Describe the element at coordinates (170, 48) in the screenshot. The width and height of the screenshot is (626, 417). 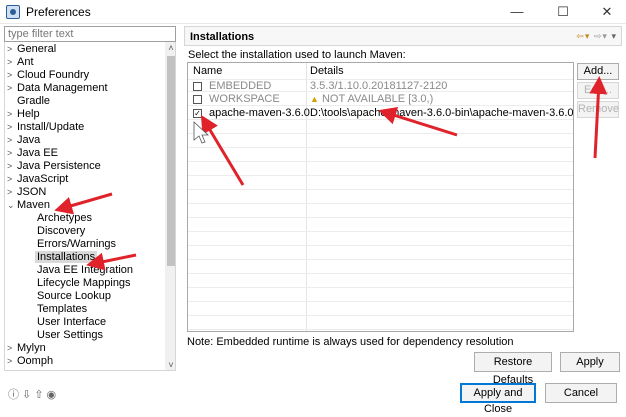
I see `scroll-up-icon: ˄` at that location.